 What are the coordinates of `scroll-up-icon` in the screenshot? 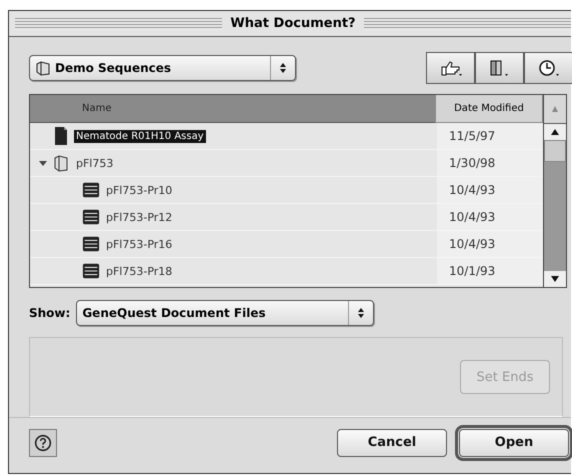 It's located at (555, 132).